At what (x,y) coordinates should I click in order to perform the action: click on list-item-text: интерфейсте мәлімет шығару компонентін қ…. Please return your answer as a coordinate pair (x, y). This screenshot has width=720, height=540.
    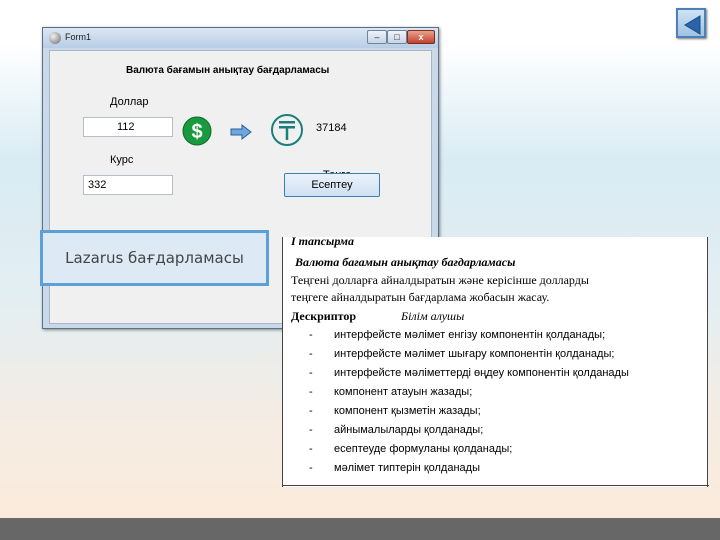
    Looking at the image, I should click on (474, 354).